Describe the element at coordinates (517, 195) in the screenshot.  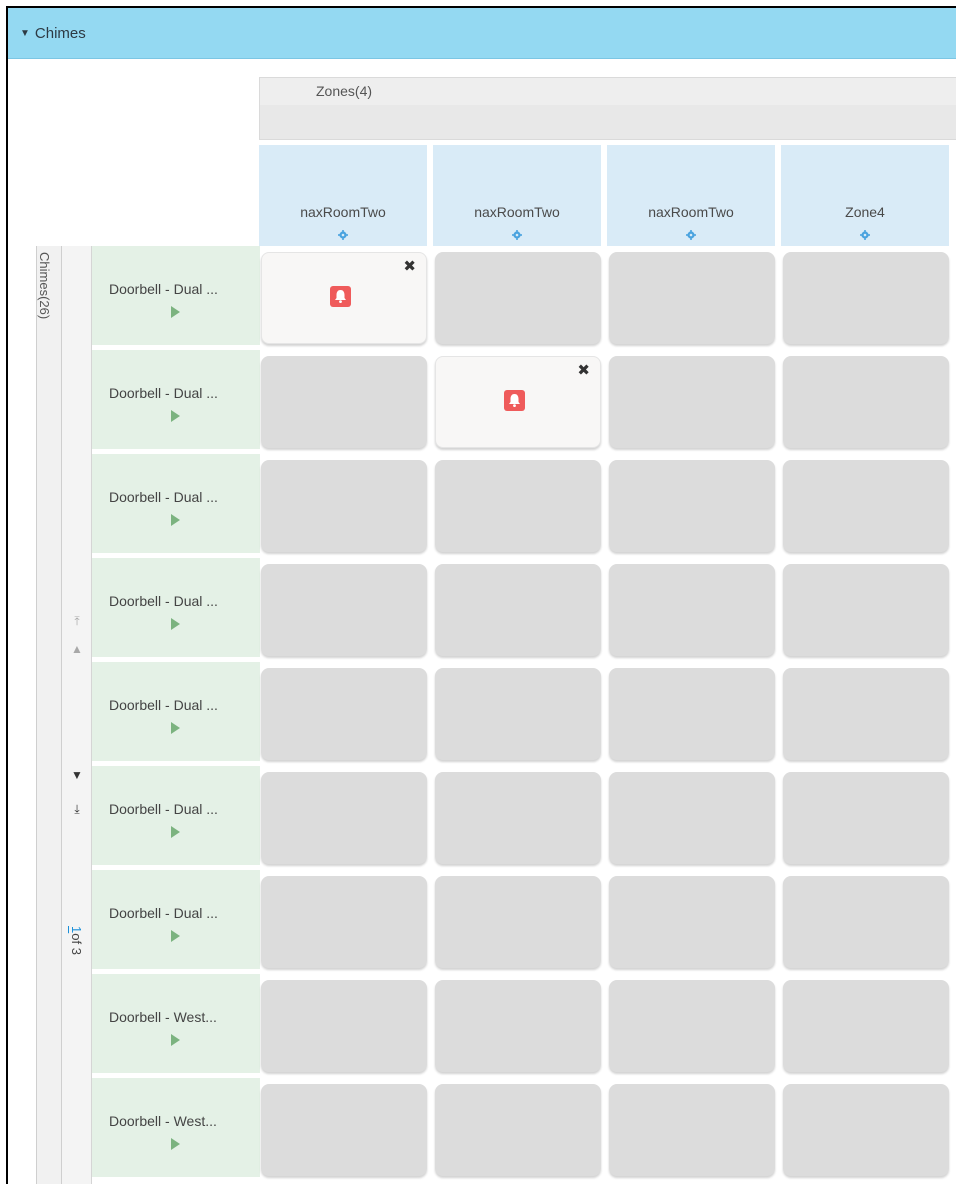
I see `zone-header-2: naxRoomTwo` at that location.